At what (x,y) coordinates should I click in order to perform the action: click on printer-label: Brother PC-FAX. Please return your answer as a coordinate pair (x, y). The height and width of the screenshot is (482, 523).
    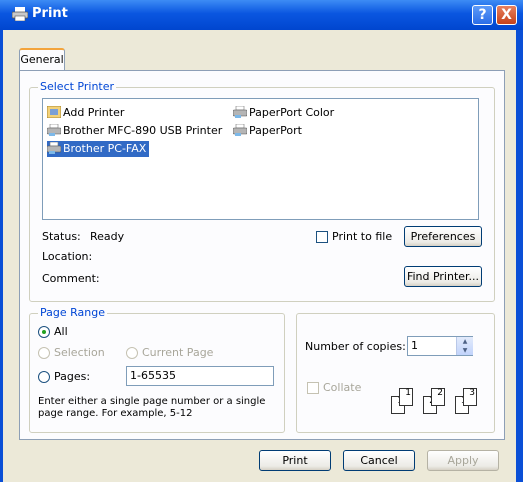
    Looking at the image, I should click on (105, 148).